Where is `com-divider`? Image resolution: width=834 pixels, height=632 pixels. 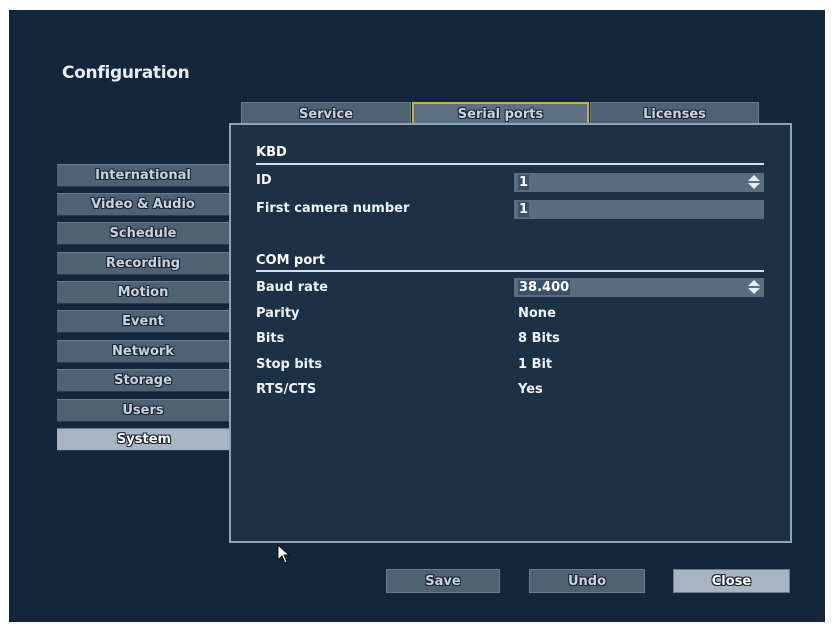
com-divider is located at coordinates (510, 271).